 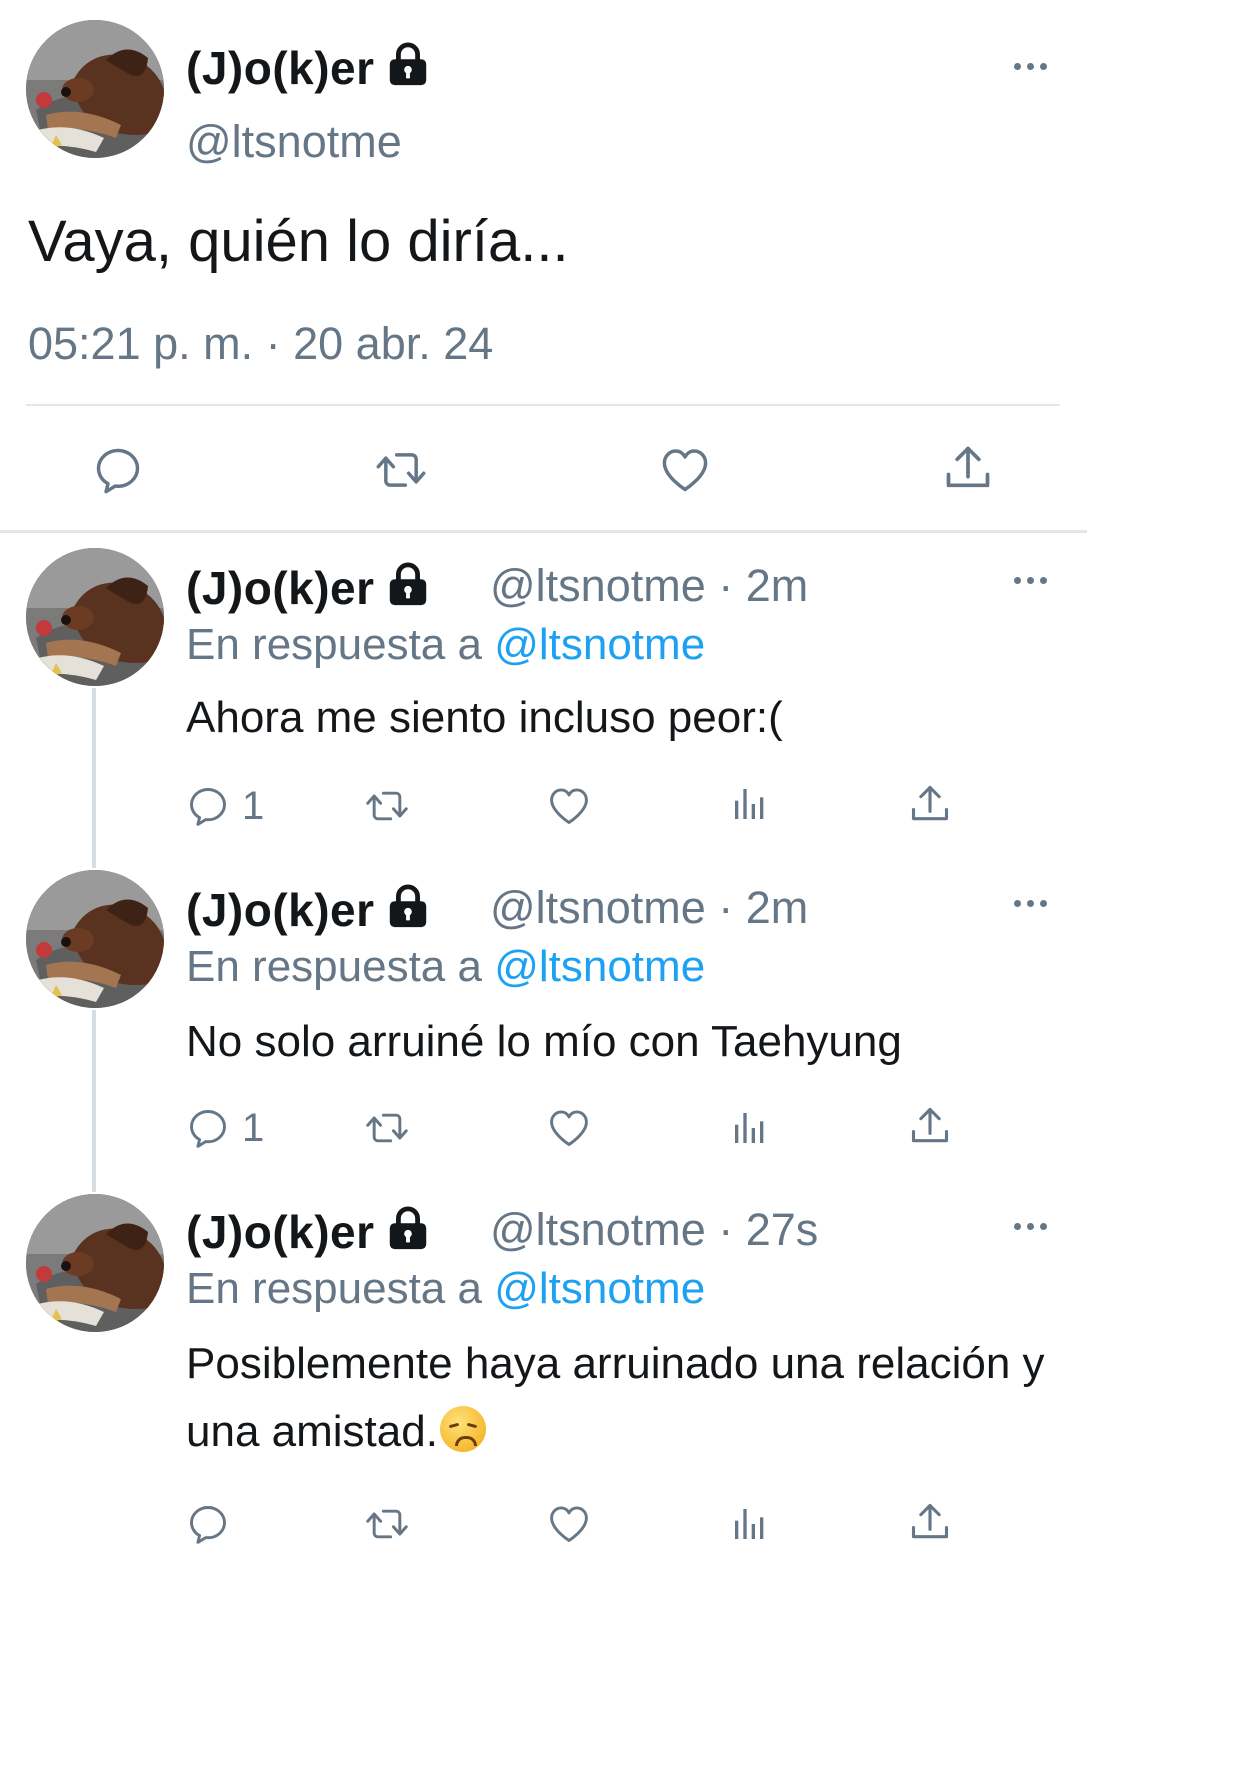 I want to click on section-divider, so click(x=543, y=531).